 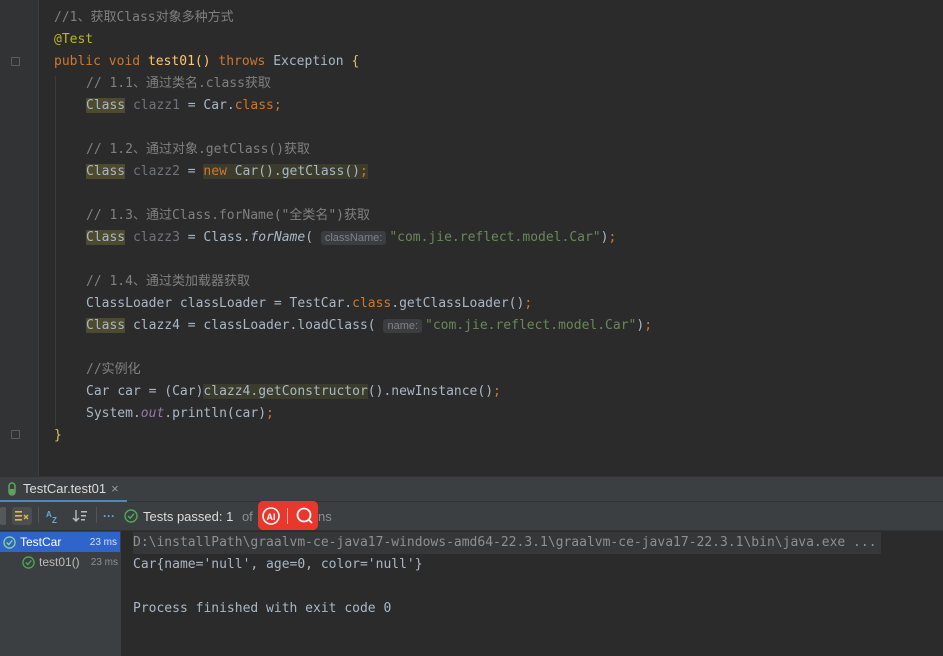 I want to click on comment: // 1.1、通过类名.class获取, so click(x=178, y=83).